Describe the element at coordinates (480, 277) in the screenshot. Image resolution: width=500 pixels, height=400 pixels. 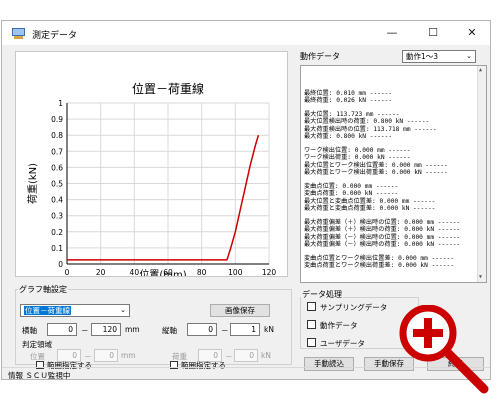
I see `scroll-down-icon: ▼` at that location.